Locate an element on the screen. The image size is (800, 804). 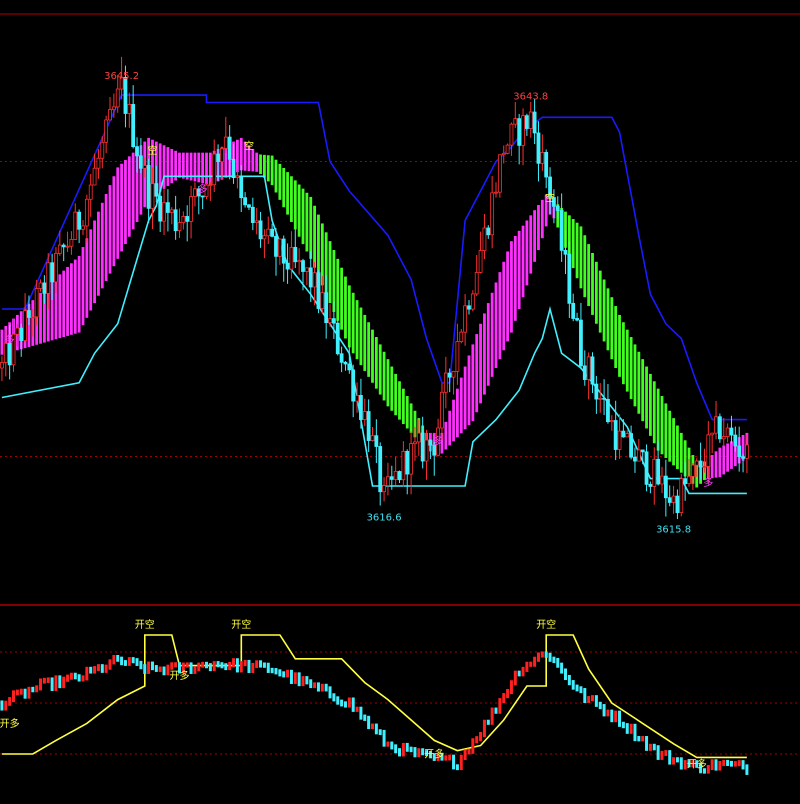
indicator-signal-label: 开空 is located at coordinates (241, 624).